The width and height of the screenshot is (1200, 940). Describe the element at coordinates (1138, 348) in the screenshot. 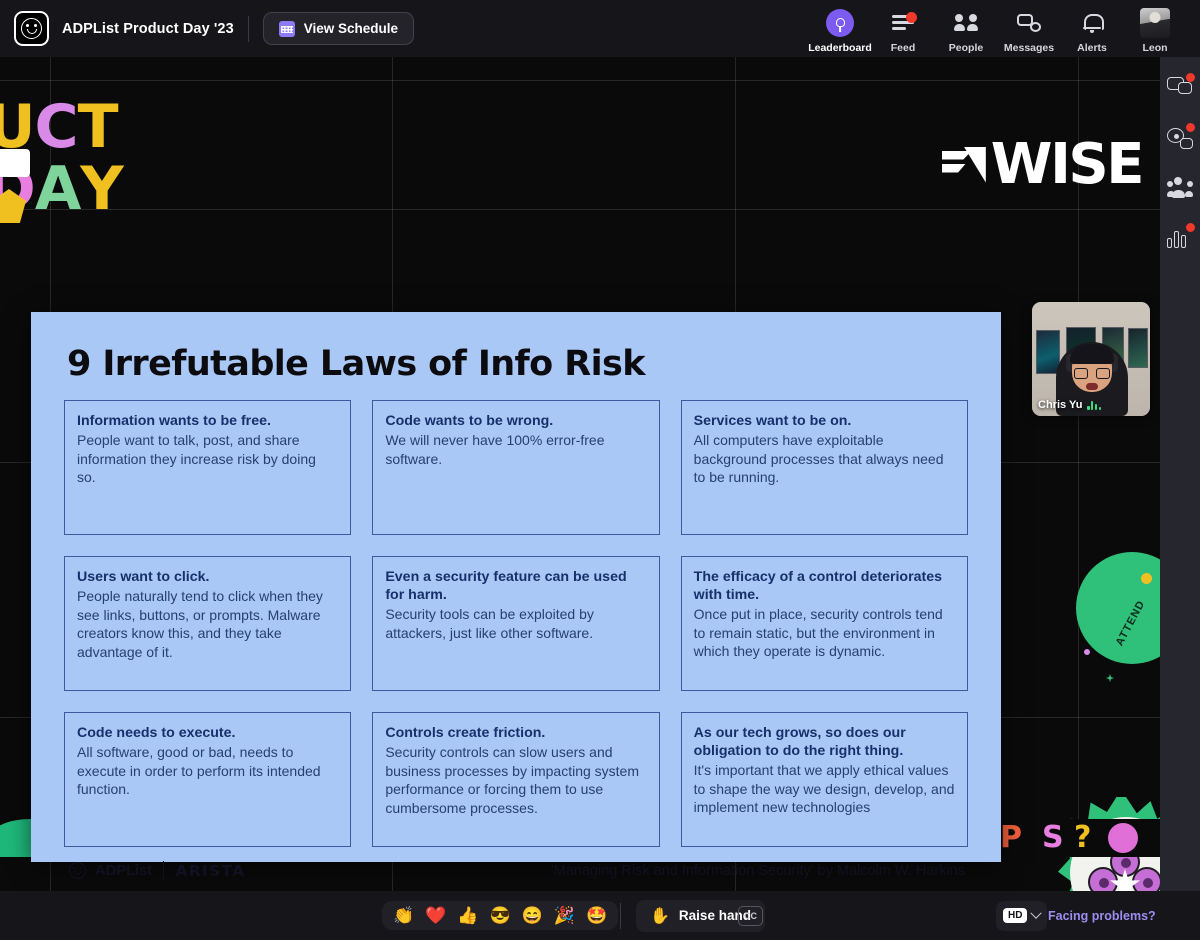

I see `wall-art` at that location.